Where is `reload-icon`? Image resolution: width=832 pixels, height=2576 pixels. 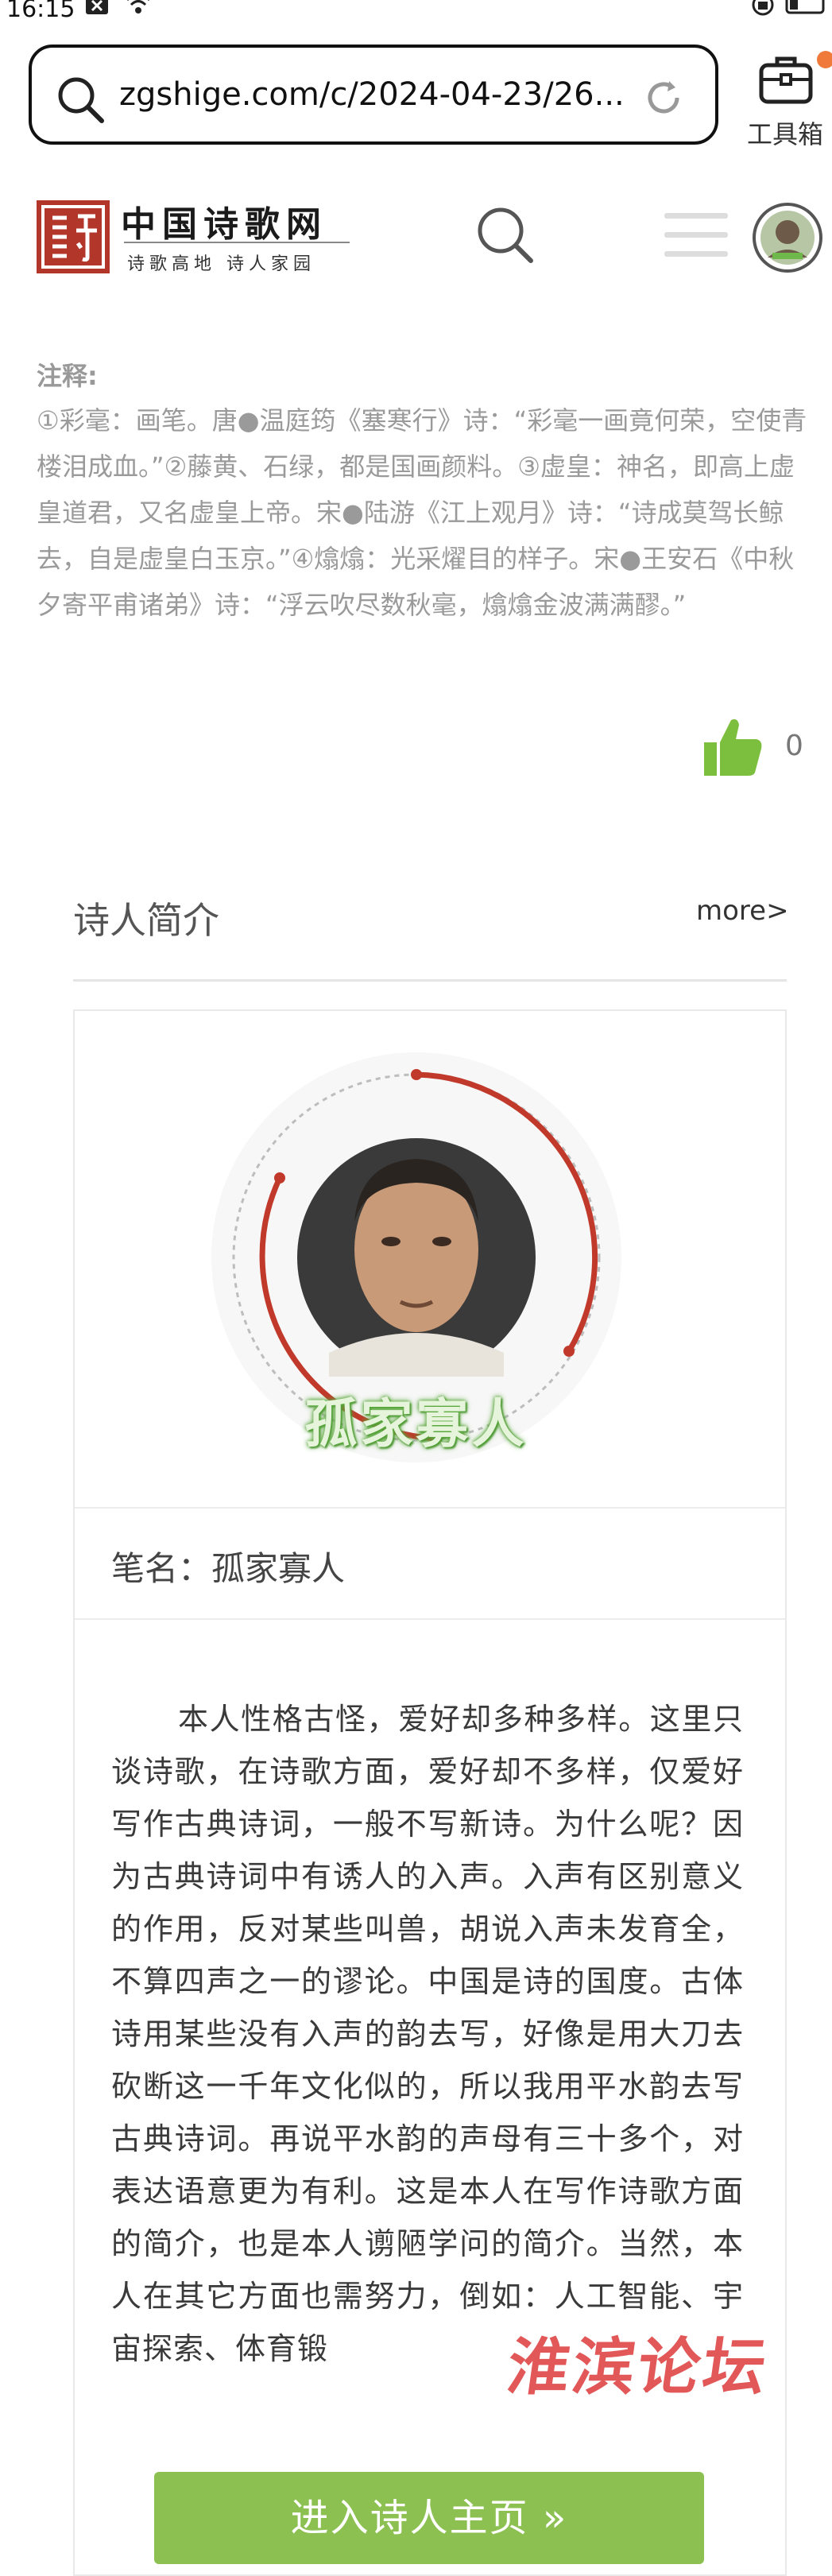
reload-icon is located at coordinates (663, 97).